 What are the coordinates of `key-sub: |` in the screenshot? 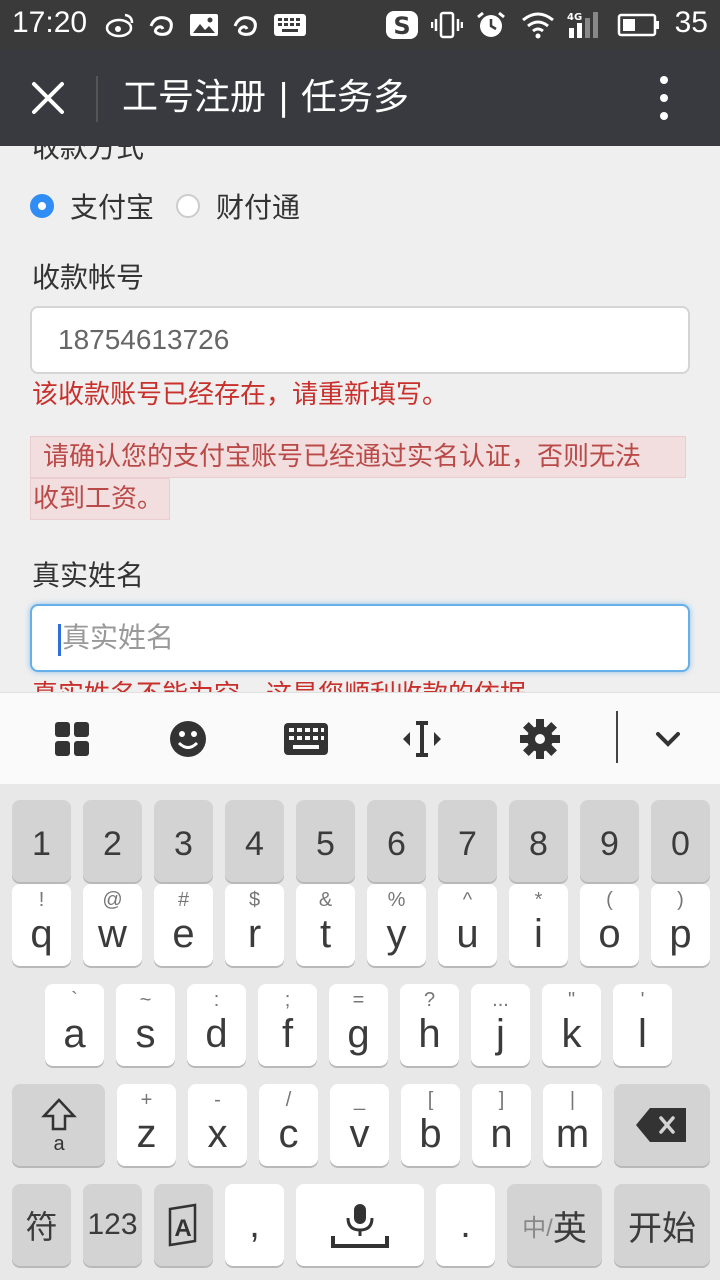 It's located at (572, 1100).